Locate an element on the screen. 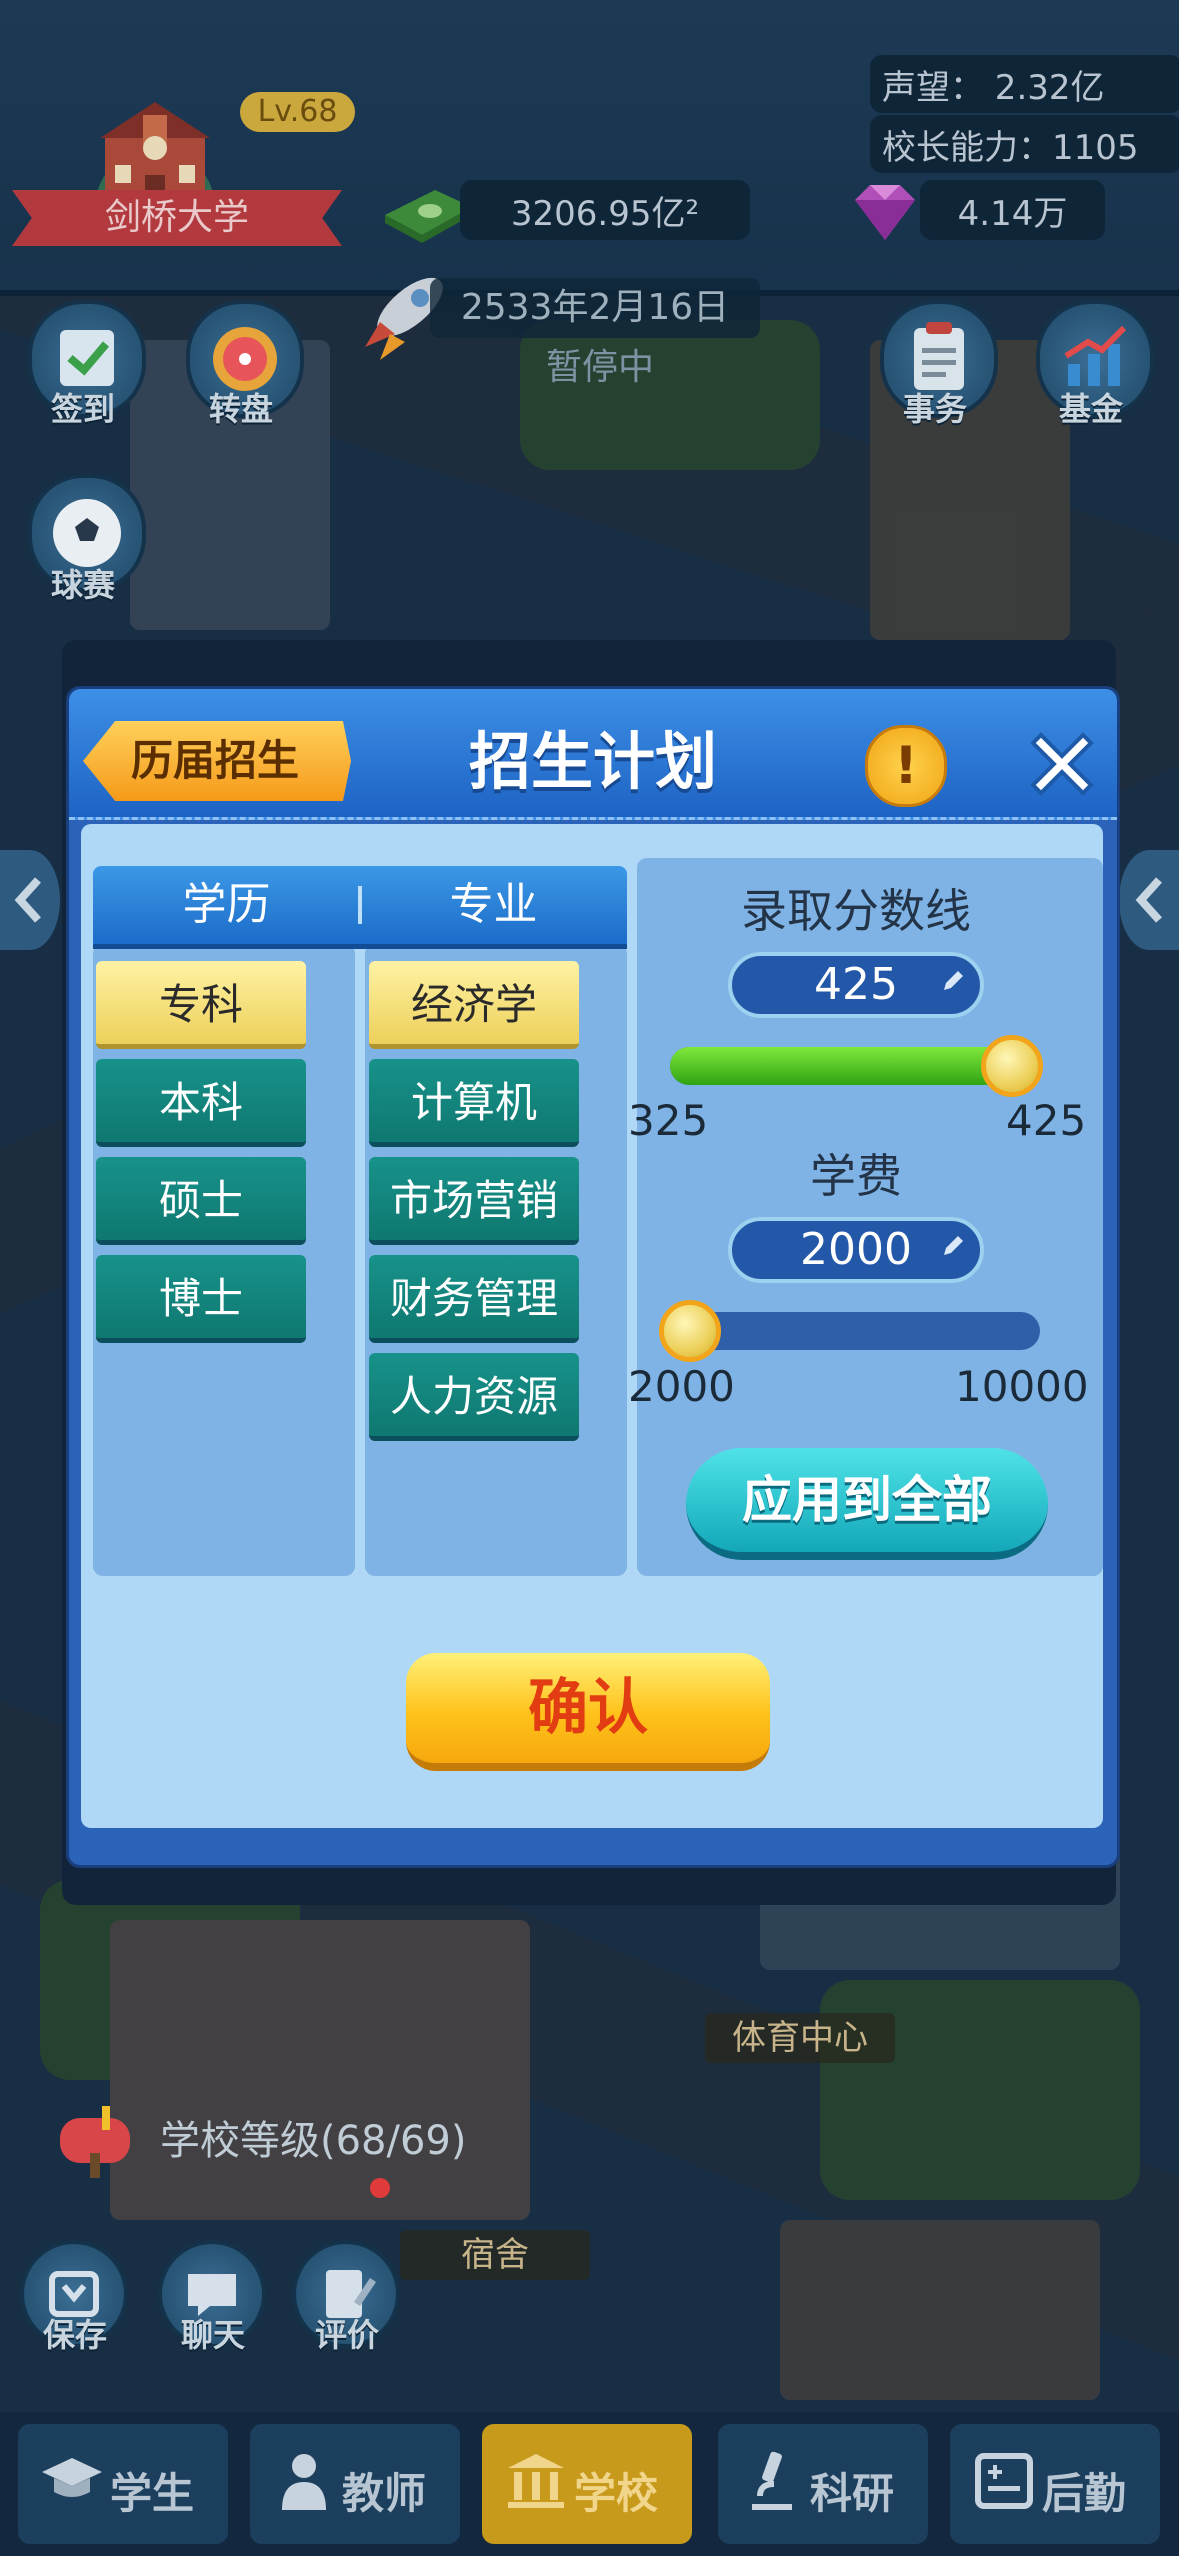 This screenshot has height=2556, width=1179. school-building-icon is located at coordinates (536, 2481).